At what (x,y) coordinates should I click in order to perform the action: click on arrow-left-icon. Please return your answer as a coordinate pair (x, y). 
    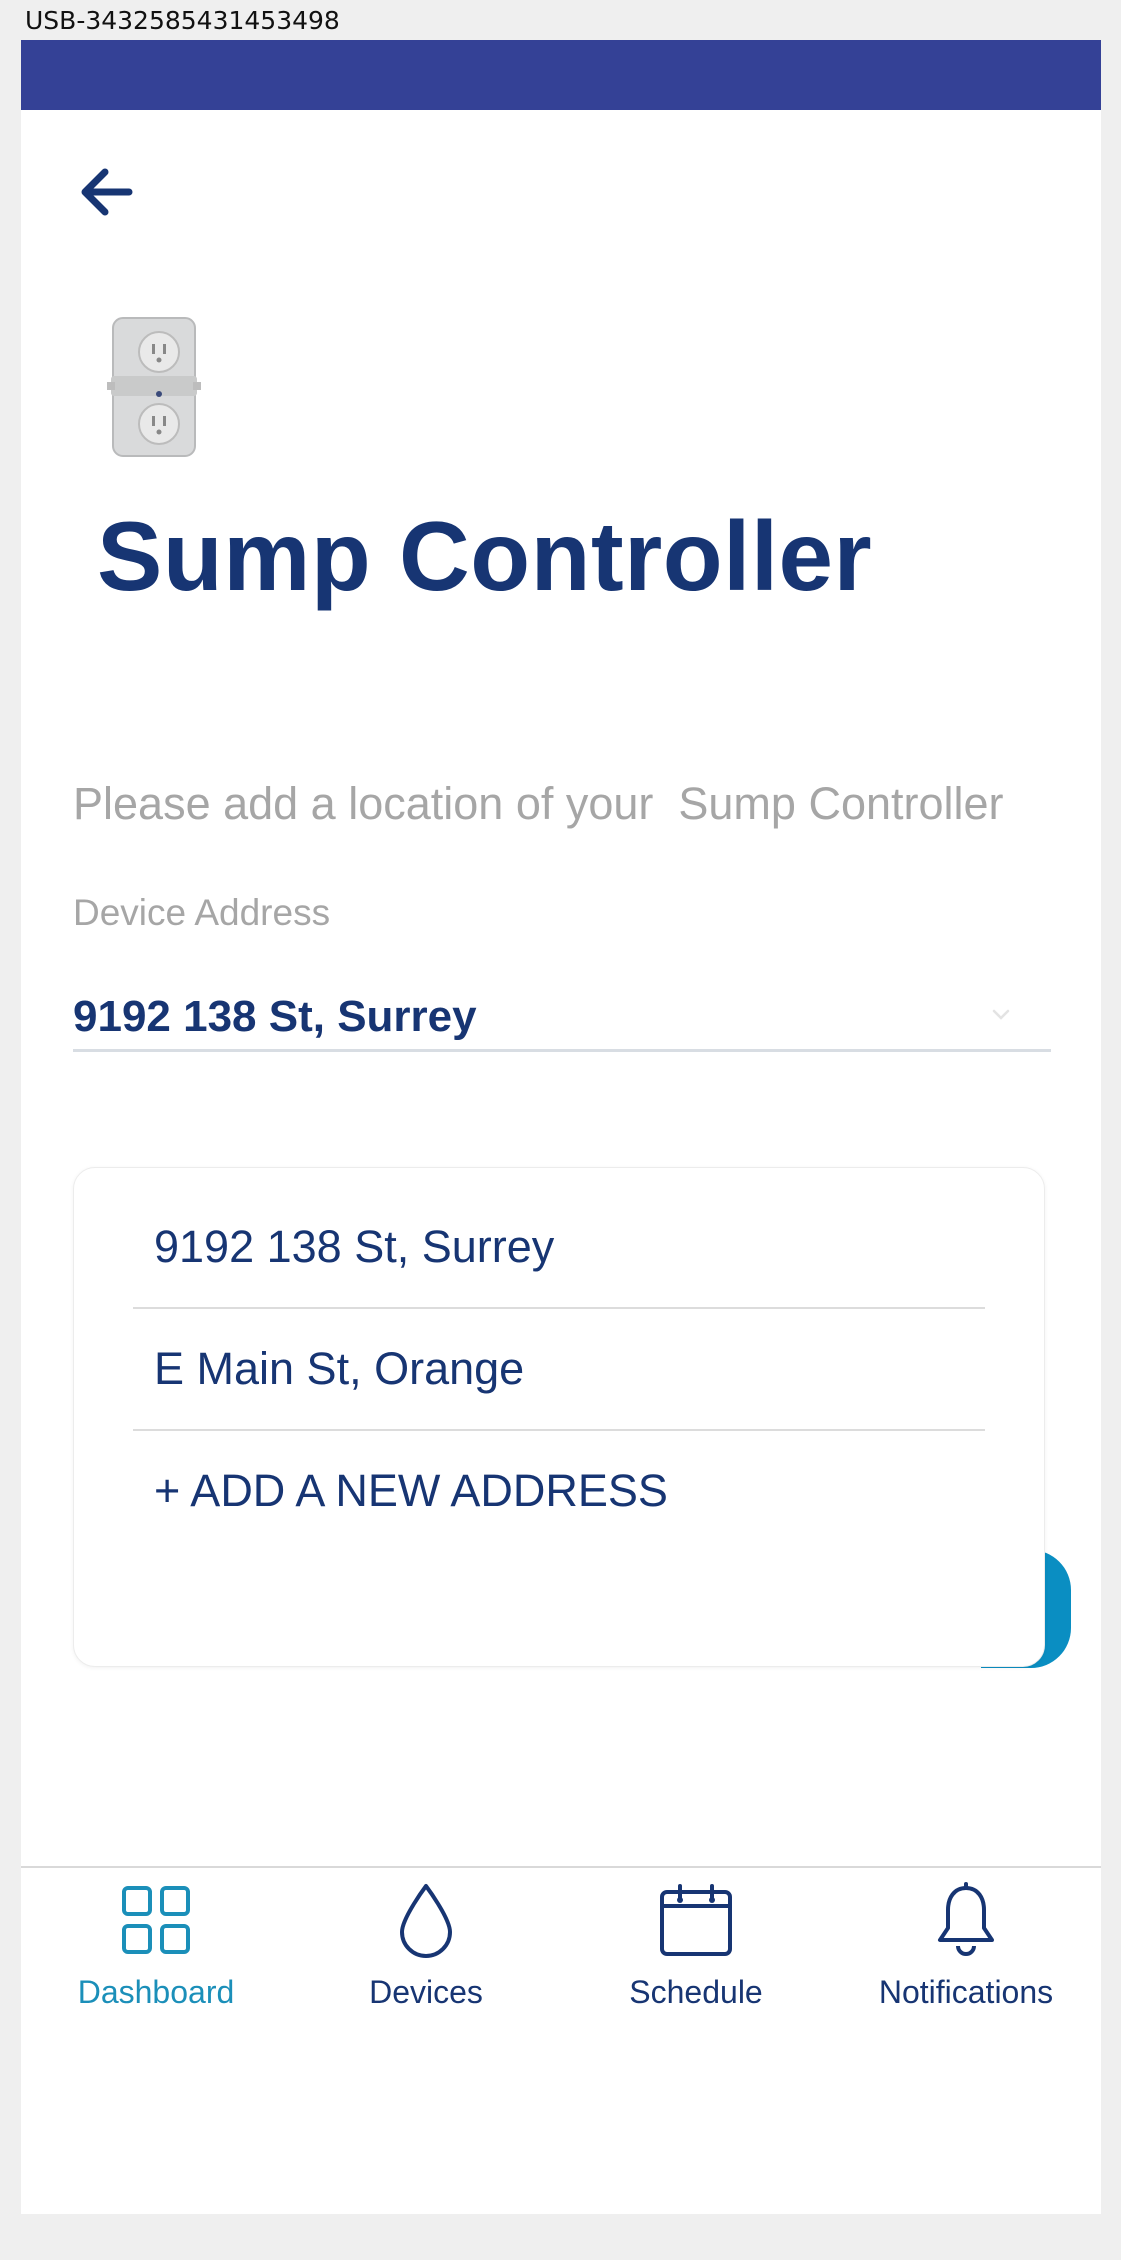
    Looking at the image, I should click on (107, 192).